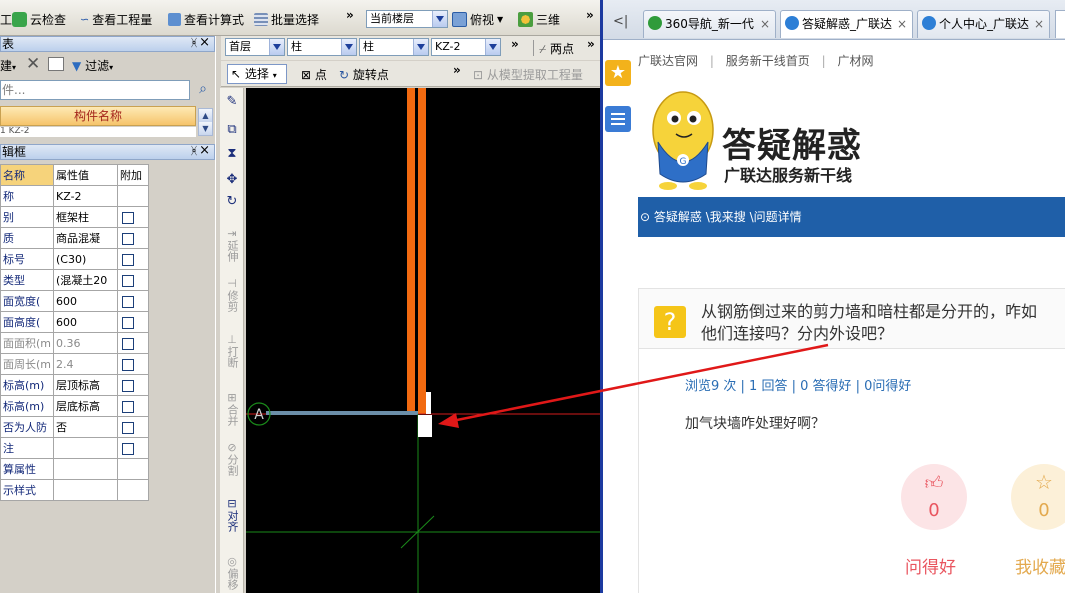 Image resolution: width=1065 pixels, height=593 pixels. What do you see at coordinates (86, 406) in the screenshot?
I see `property-value: 层底标高` at bounding box center [86, 406].